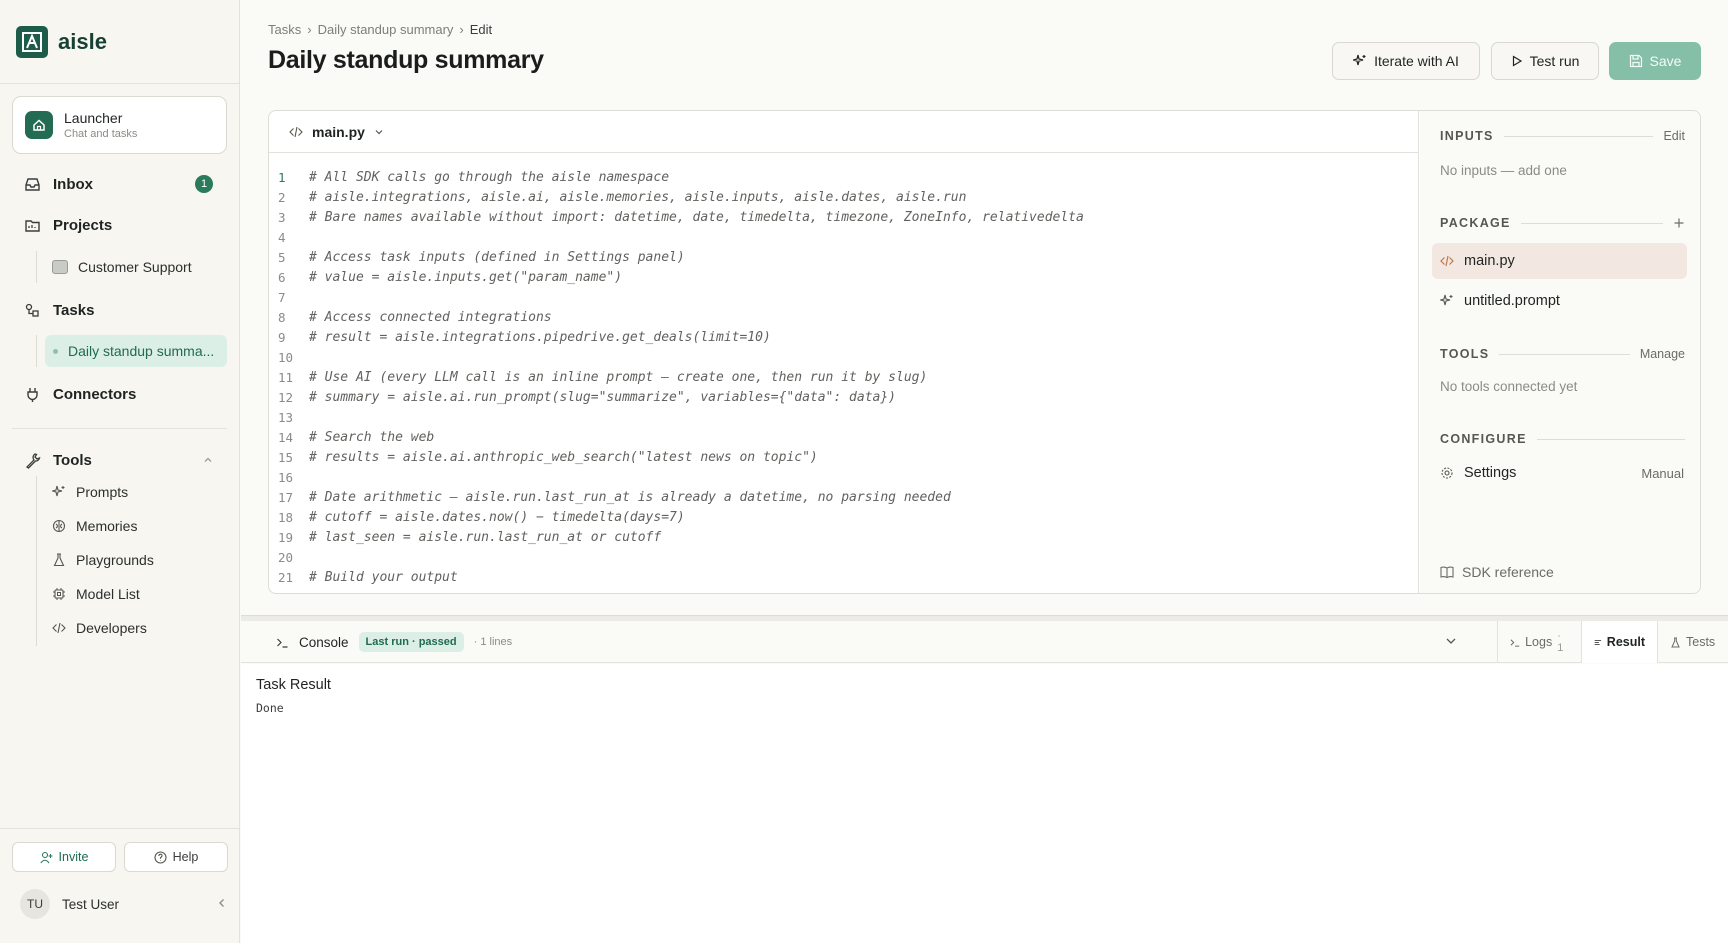 Image resolution: width=1728 pixels, height=943 pixels. Describe the element at coordinates (1545, 61) in the screenshot. I see `test-run-button: Test run` at that location.